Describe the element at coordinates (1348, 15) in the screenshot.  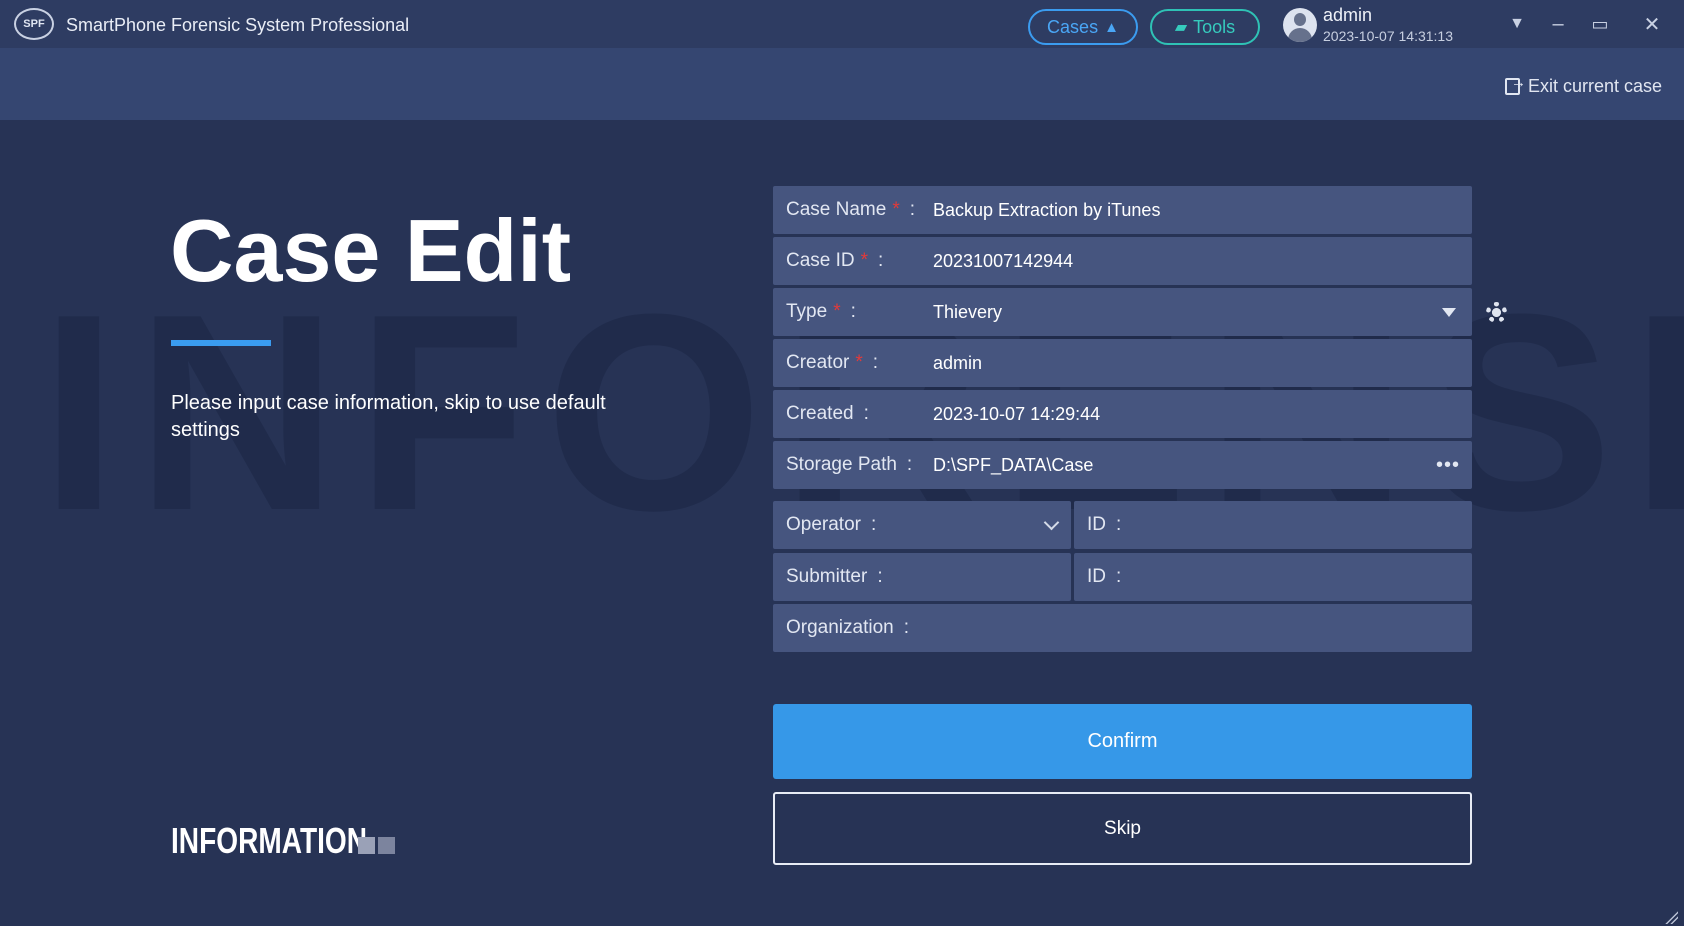
I see `user-name: admin` at that location.